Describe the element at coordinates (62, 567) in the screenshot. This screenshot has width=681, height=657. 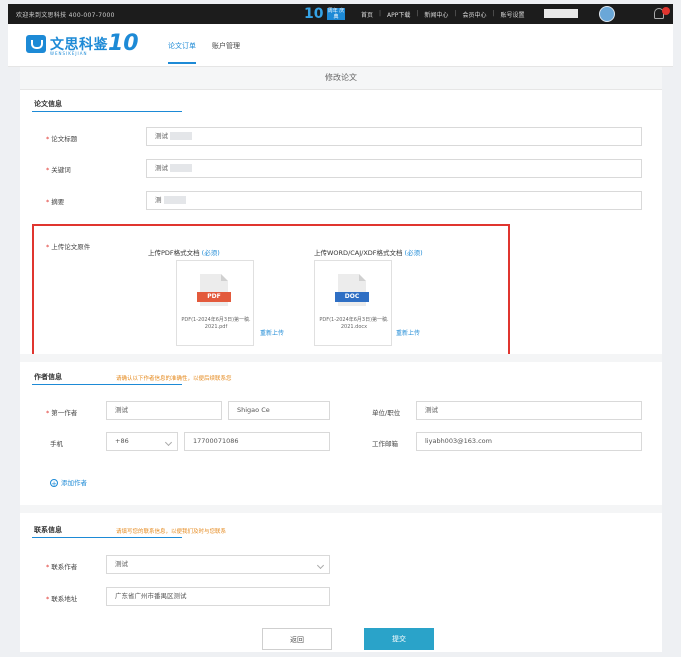
I see `label-contact-author: * 联系作者` at that location.